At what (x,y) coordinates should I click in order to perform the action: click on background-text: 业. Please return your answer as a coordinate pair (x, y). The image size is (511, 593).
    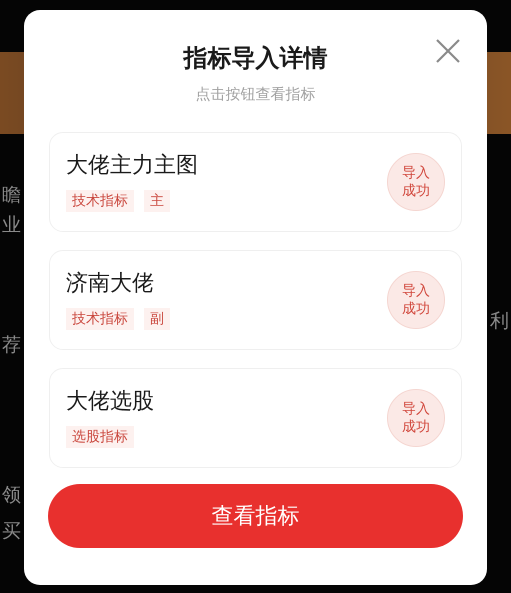
    Looking at the image, I should click on (11, 225).